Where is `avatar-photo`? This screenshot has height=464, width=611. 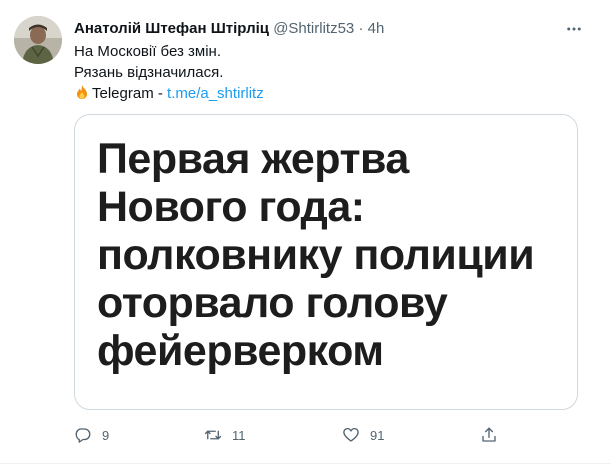 avatar-photo is located at coordinates (38, 40).